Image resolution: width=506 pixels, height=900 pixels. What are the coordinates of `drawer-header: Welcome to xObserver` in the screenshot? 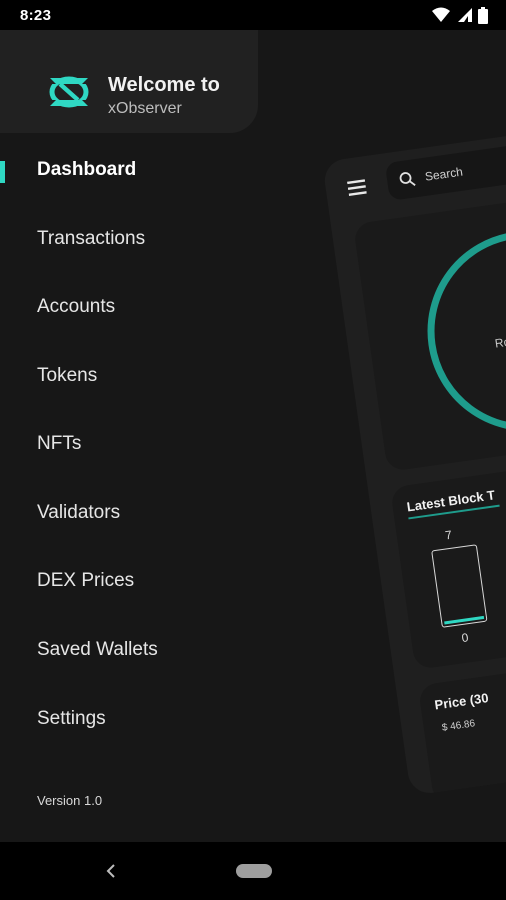 It's located at (129, 81).